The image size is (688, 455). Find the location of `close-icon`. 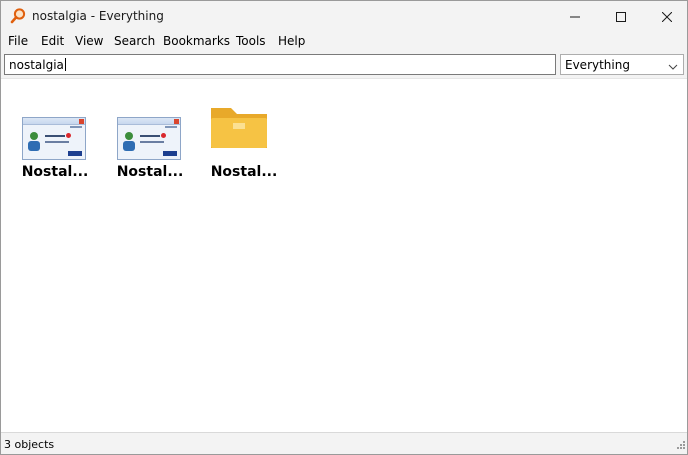

close-icon is located at coordinates (667, 16).